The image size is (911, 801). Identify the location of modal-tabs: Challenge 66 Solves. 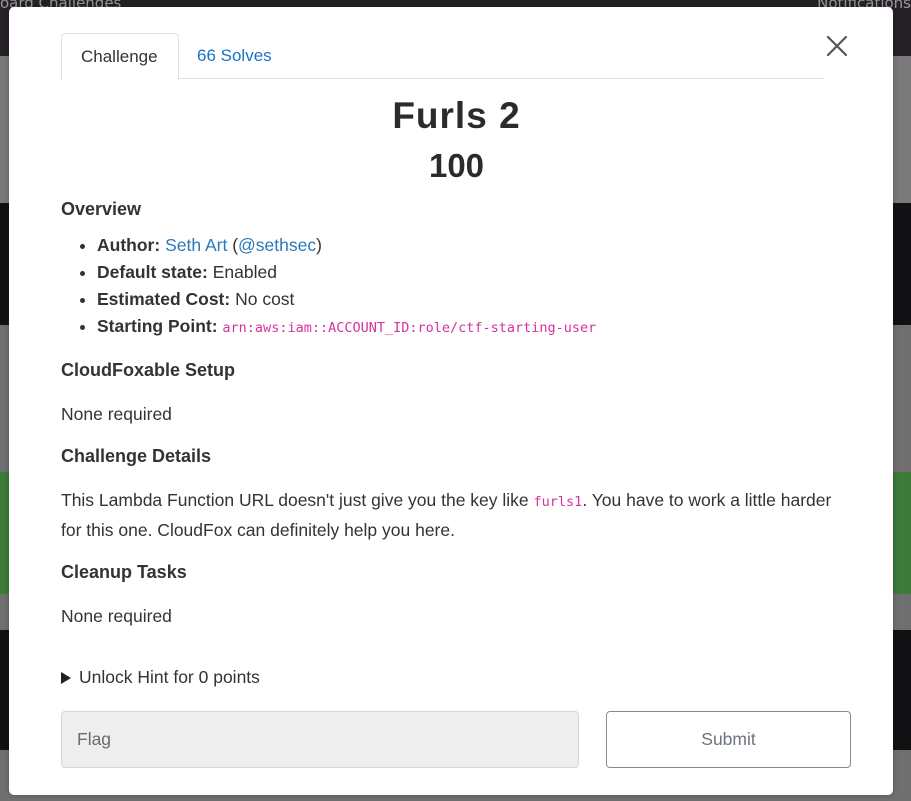
(442, 56).